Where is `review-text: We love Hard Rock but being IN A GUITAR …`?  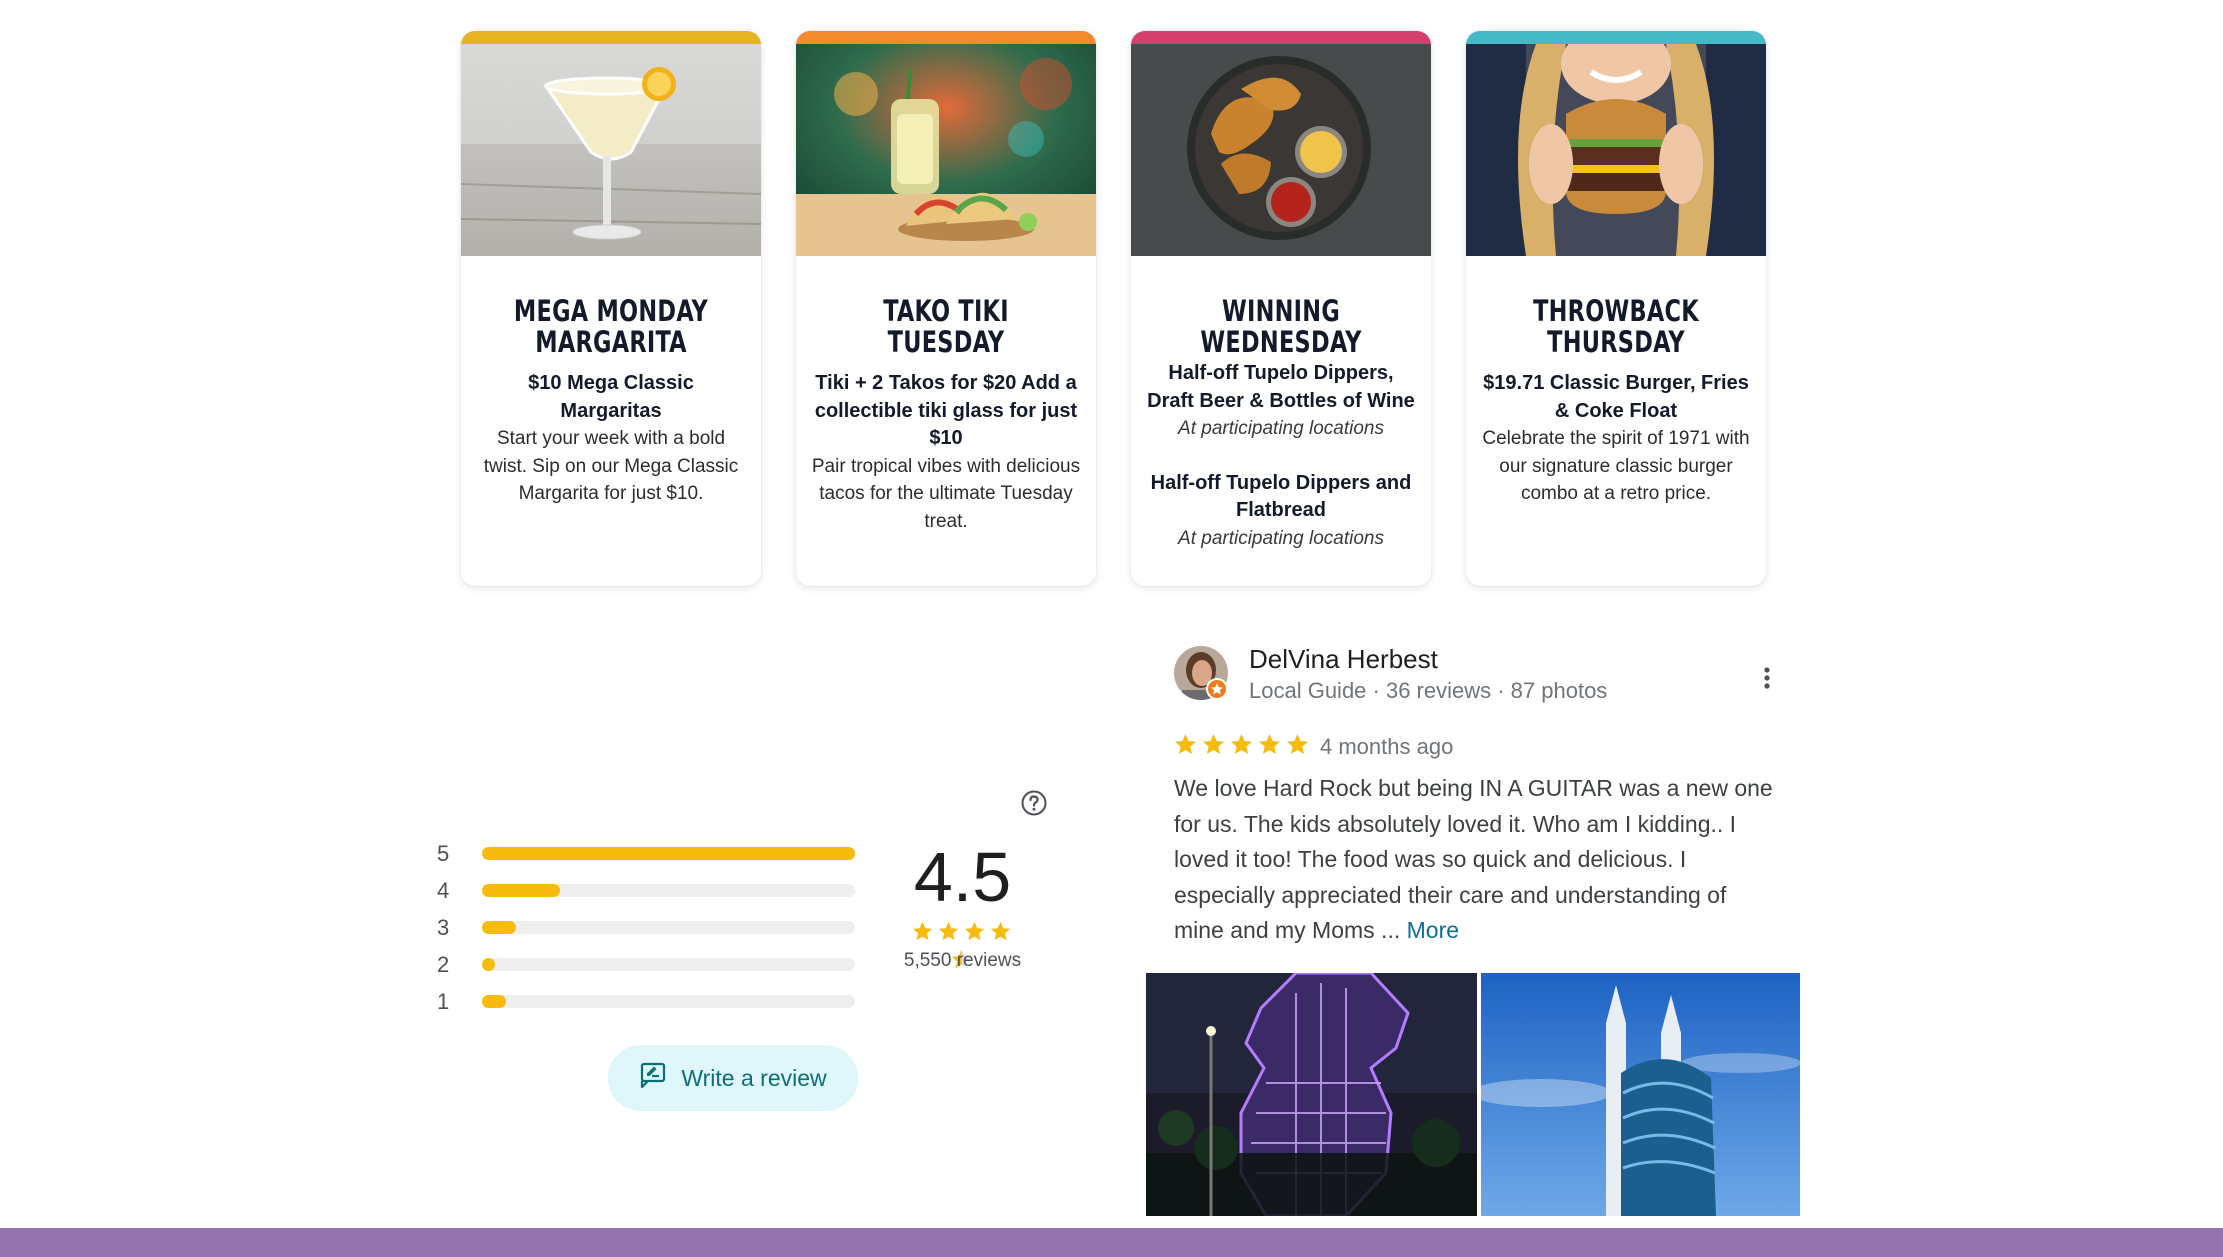 review-text: We love Hard Rock but being IN A GUITAR … is located at coordinates (1474, 860).